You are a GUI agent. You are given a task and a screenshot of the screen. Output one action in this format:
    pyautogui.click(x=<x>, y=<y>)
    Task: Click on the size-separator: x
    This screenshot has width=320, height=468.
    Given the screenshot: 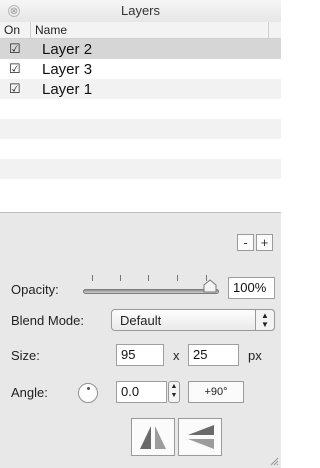 What is the action you would take?
    pyautogui.click(x=176, y=355)
    